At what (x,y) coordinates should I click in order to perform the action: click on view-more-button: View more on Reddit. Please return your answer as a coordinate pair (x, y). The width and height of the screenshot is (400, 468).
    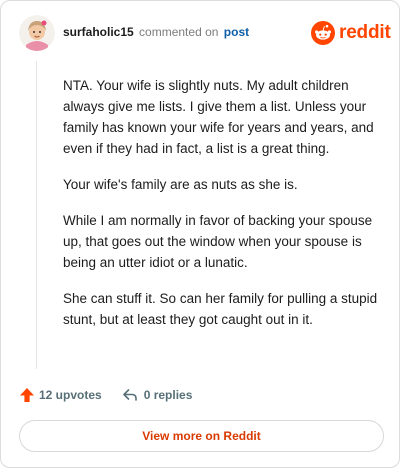
    Looking at the image, I should click on (201, 436).